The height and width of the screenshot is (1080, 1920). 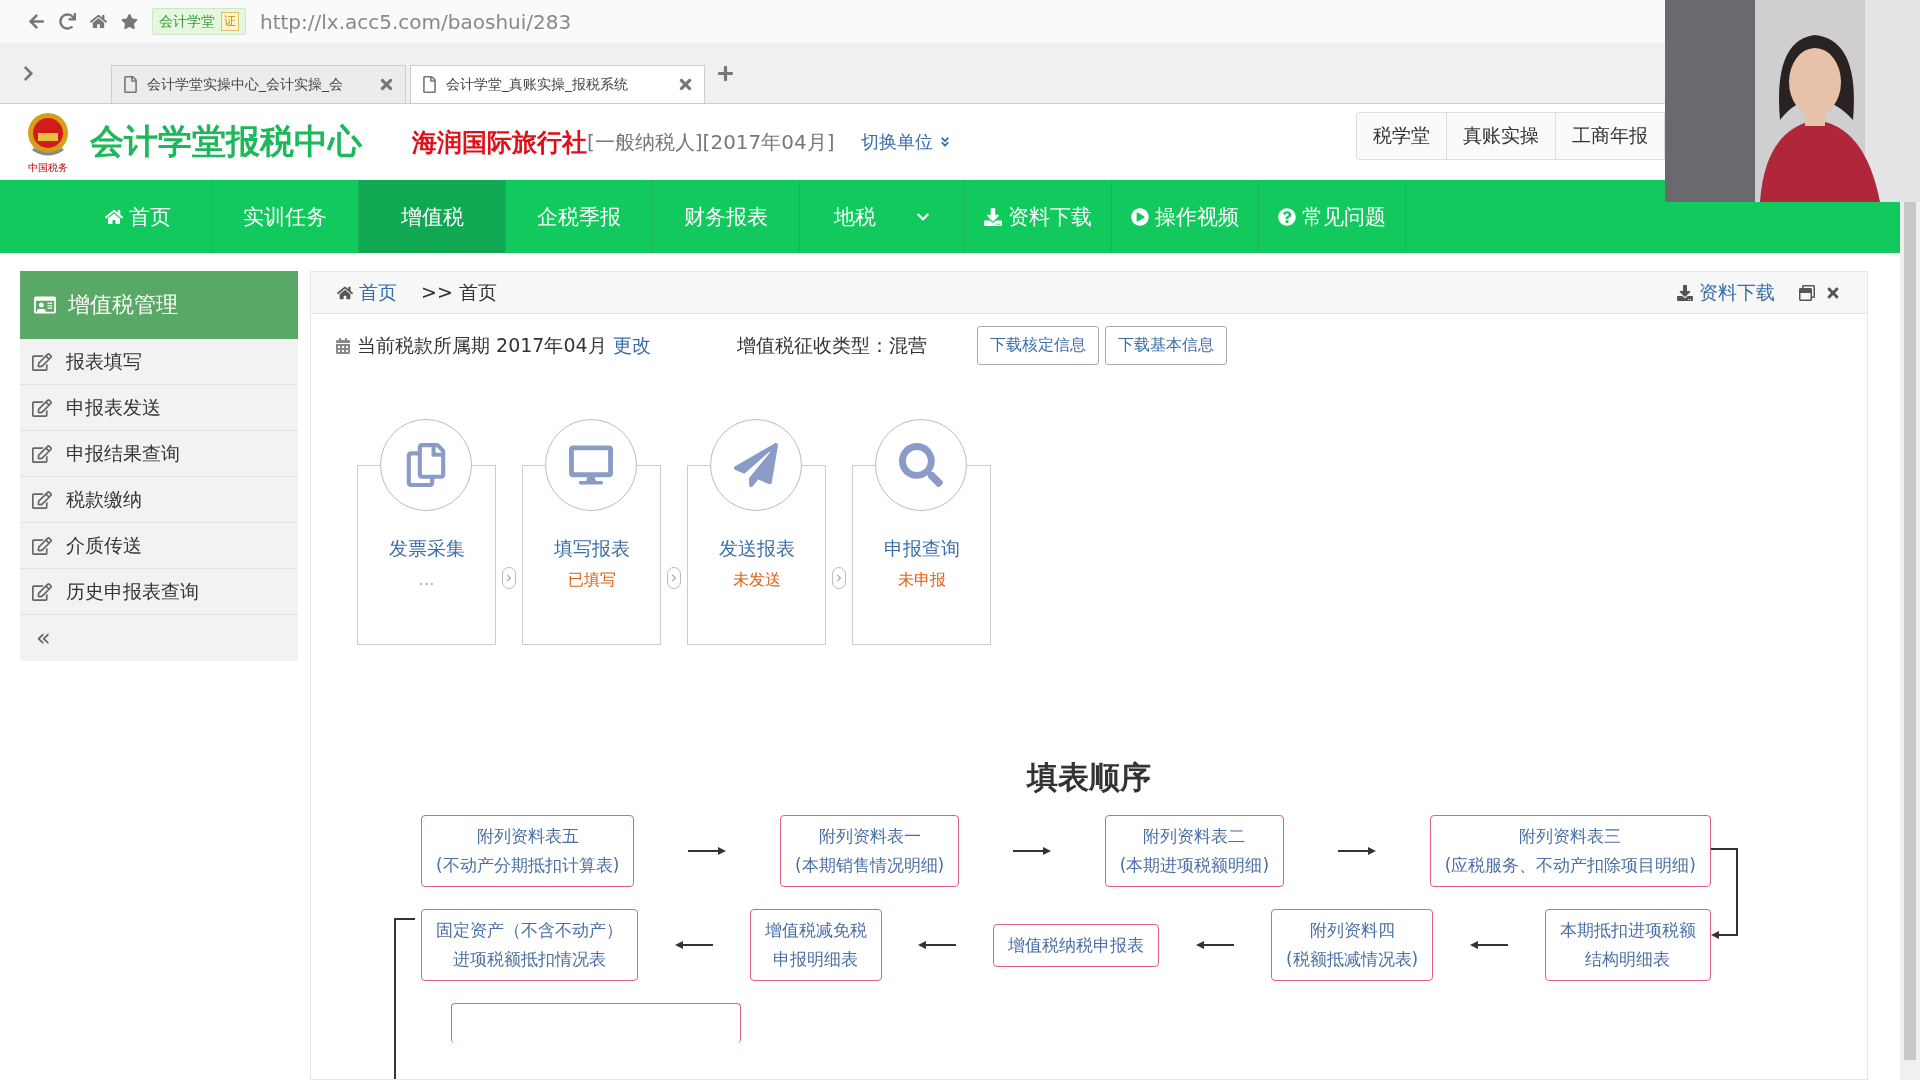 What do you see at coordinates (67, 21) in the screenshot?
I see `reload-icon` at bounding box center [67, 21].